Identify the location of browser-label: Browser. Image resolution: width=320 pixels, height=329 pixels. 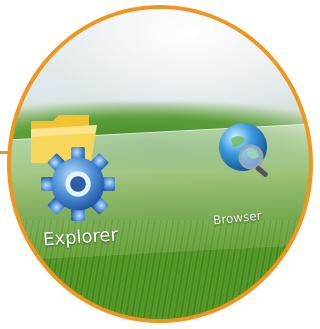
(237, 218).